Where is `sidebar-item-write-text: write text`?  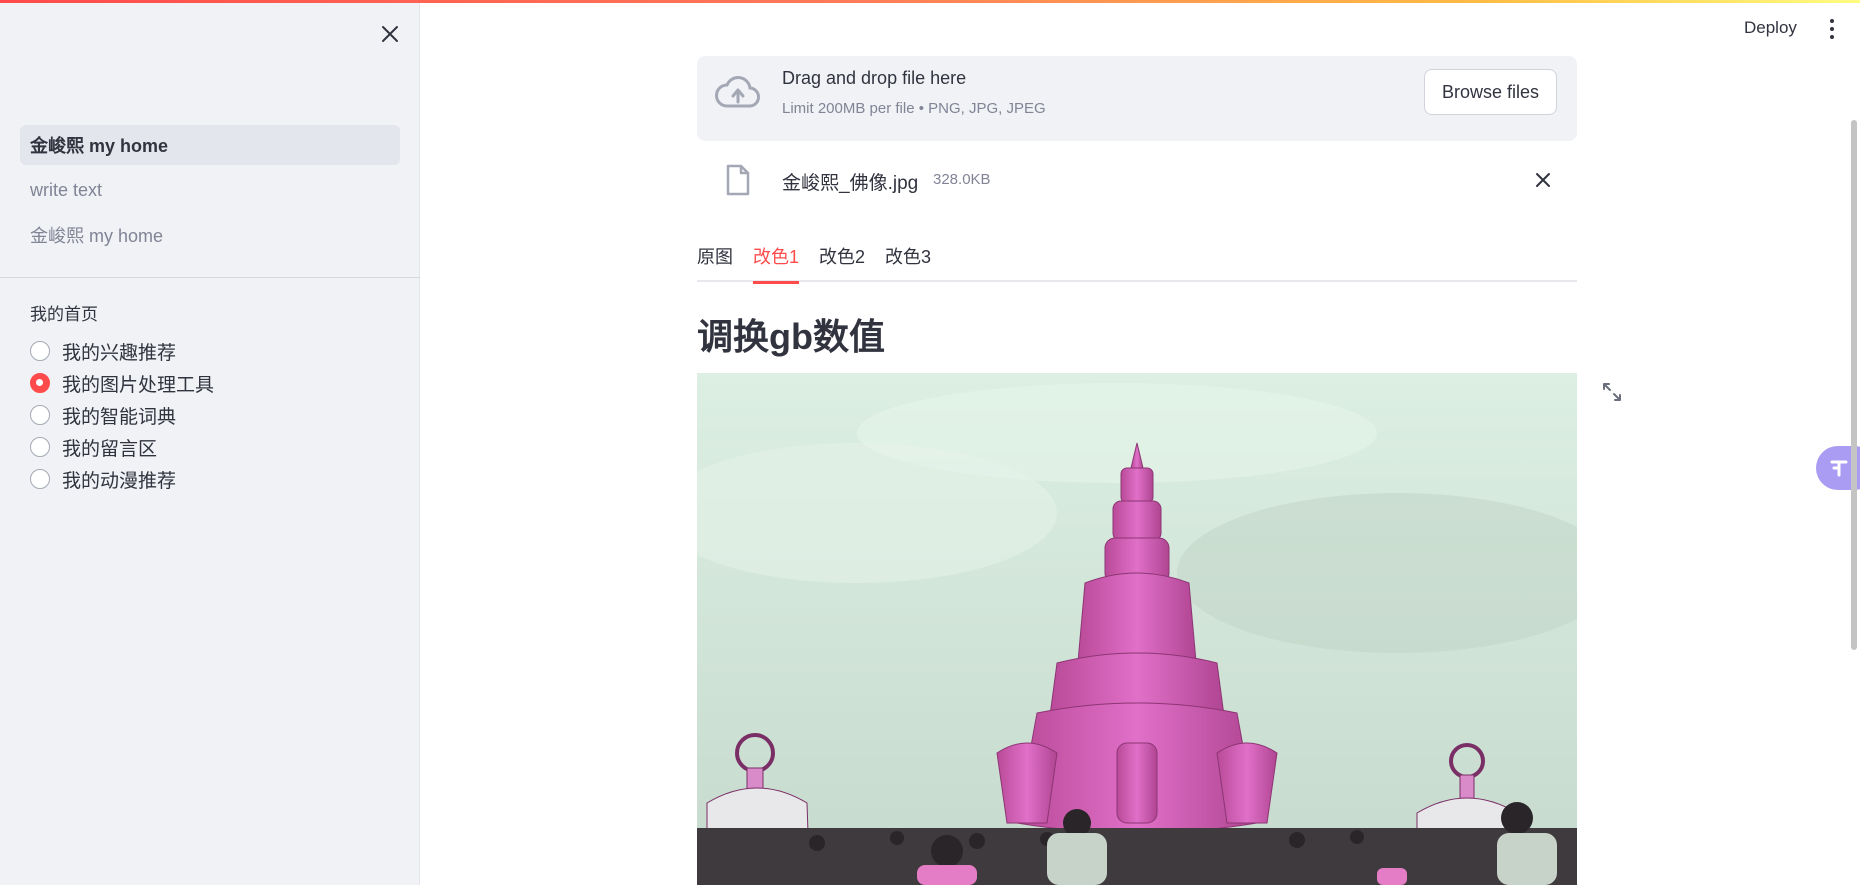 sidebar-item-write-text: write text is located at coordinates (210, 190).